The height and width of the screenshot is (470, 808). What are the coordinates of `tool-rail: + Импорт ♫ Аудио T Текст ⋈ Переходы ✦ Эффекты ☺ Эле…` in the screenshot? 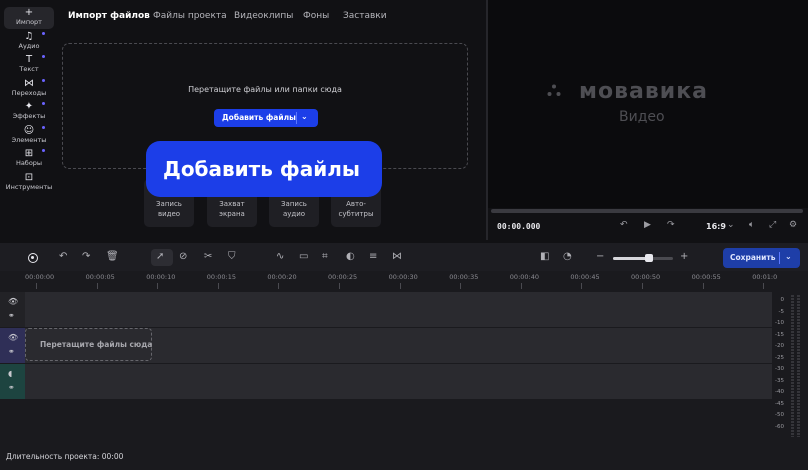 It's located at (28, 120).